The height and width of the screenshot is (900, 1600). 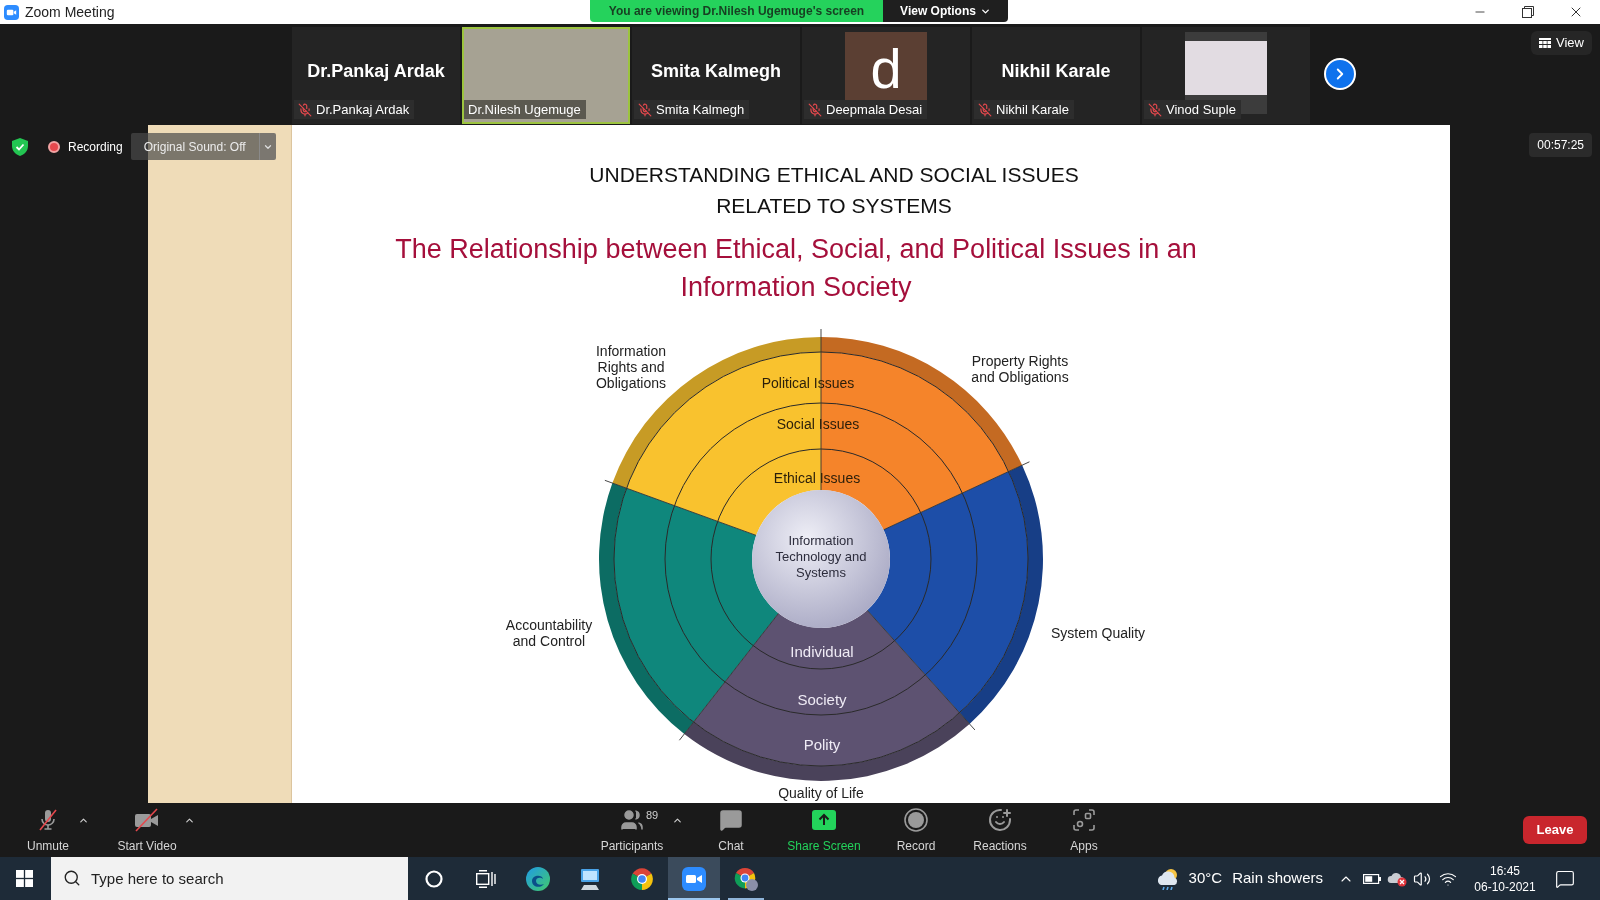 I want to click on record-icon, so click(x=916, y=820).